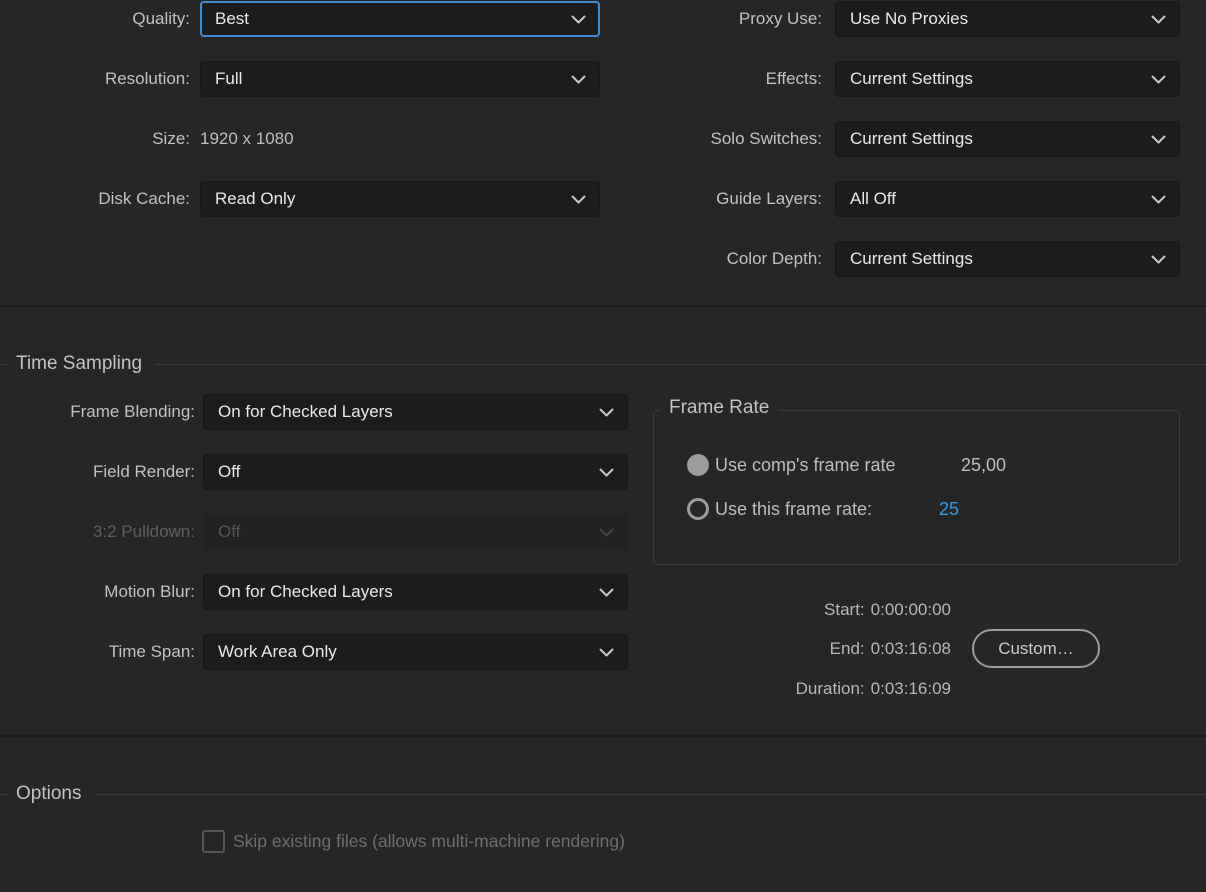  What do you see at coordinates (774, 258) in the screenshot?
I see `color-depth-label: Color Depth:` at bounding box center [774, 258].